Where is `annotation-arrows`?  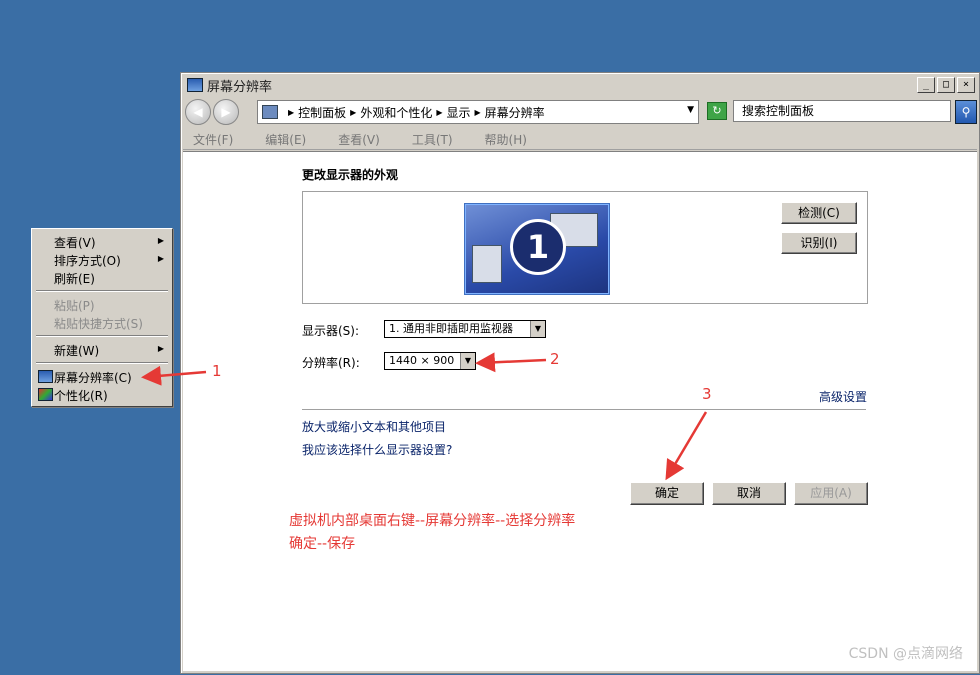 annotation-arrows is located at coordinates (424, 416).